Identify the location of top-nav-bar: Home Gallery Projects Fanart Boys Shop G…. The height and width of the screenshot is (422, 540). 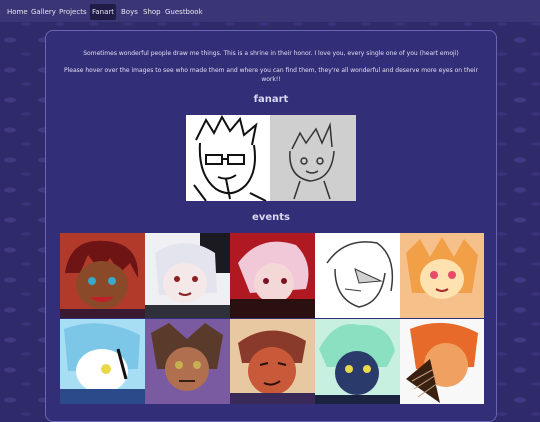
(270, 11).